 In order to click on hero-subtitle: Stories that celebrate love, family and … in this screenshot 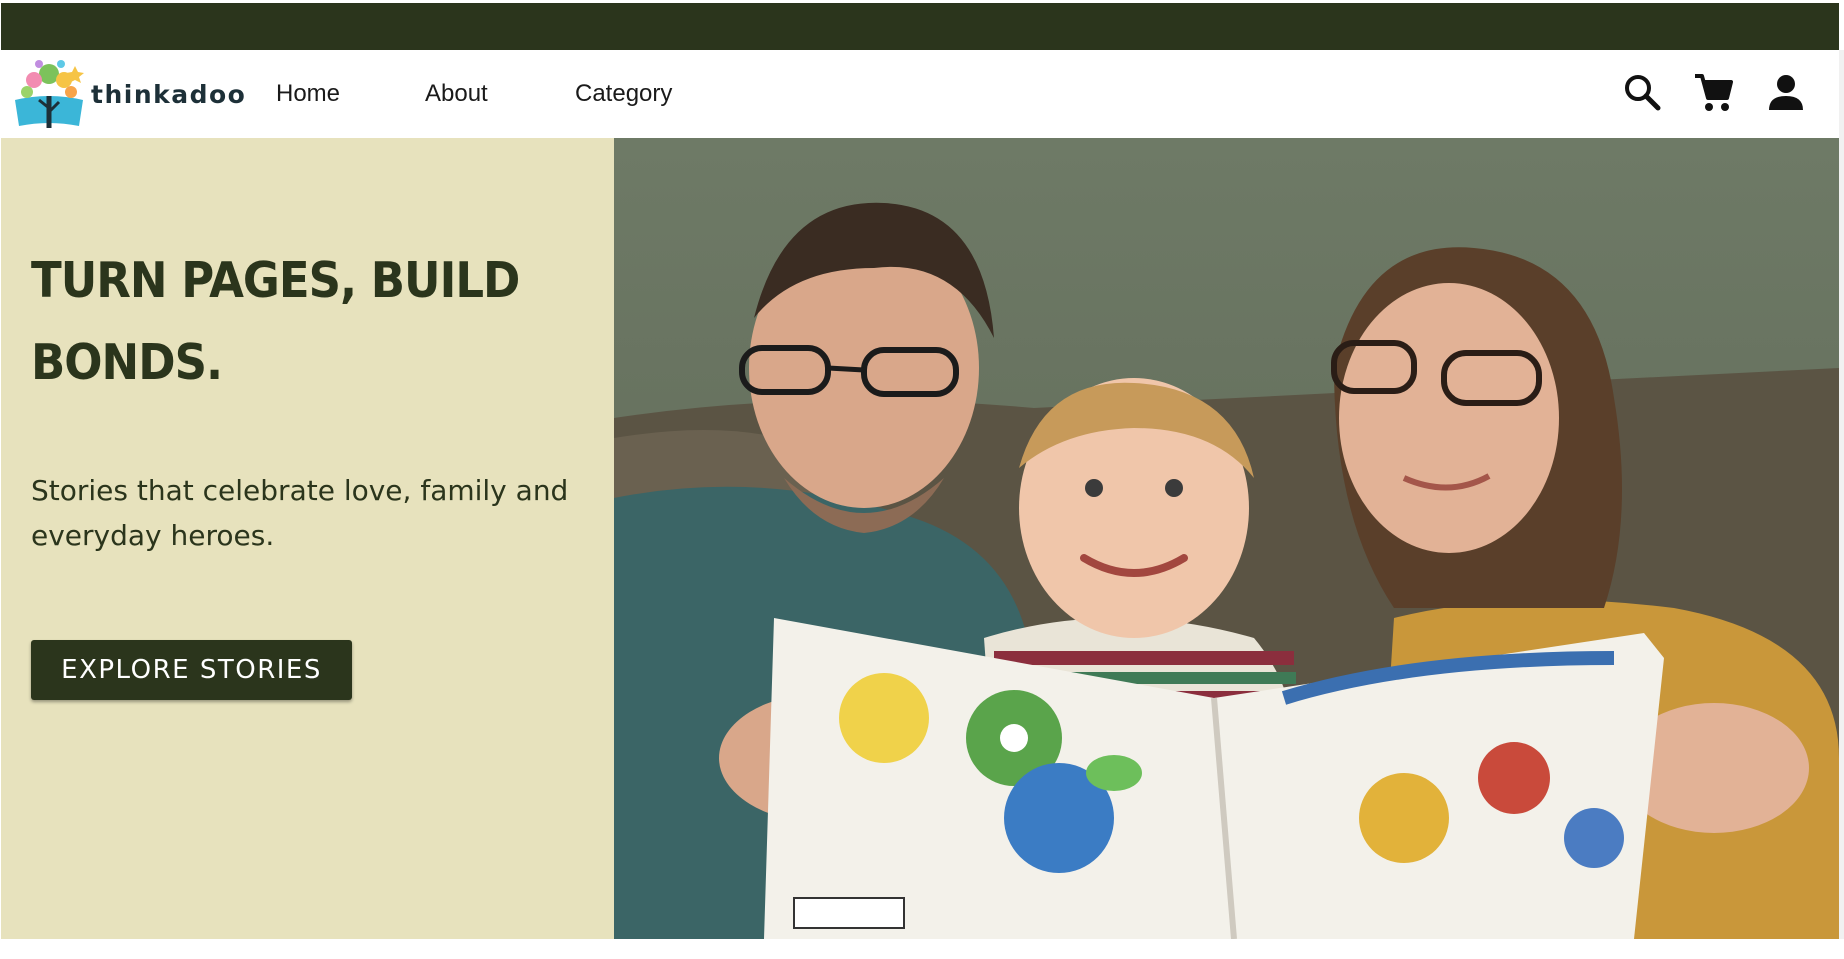, I will do `click(300, 513)`.